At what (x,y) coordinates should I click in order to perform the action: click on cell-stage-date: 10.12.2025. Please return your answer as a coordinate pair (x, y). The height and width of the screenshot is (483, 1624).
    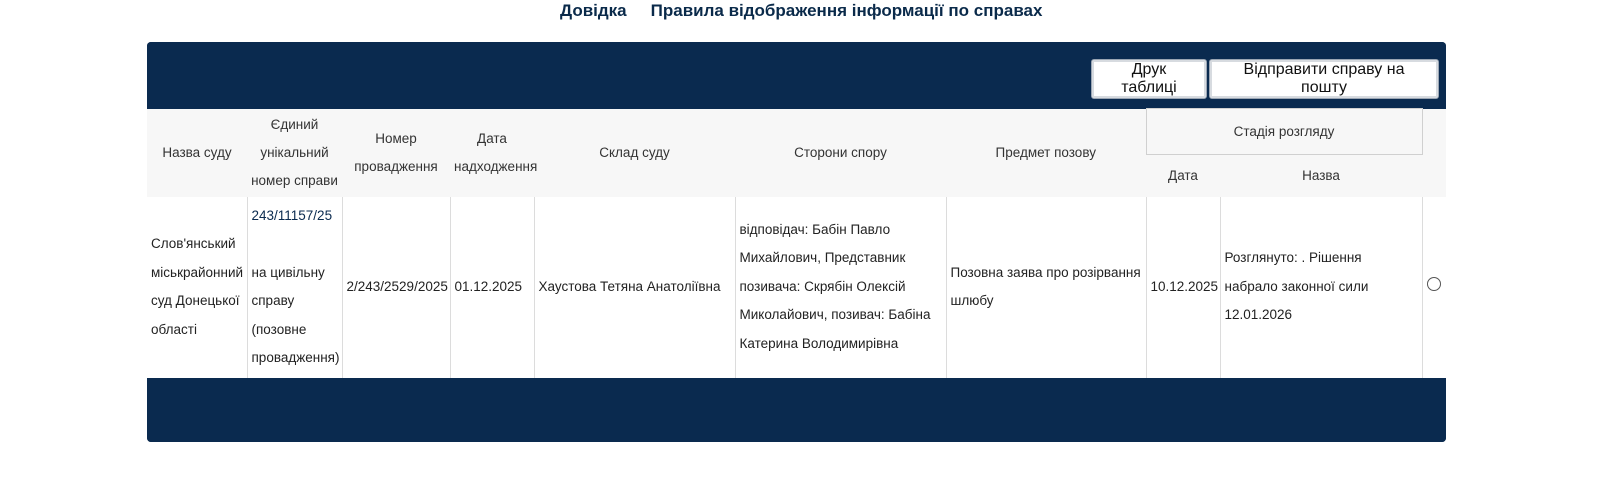
    Looking at the image, I should click on (1182, 287).